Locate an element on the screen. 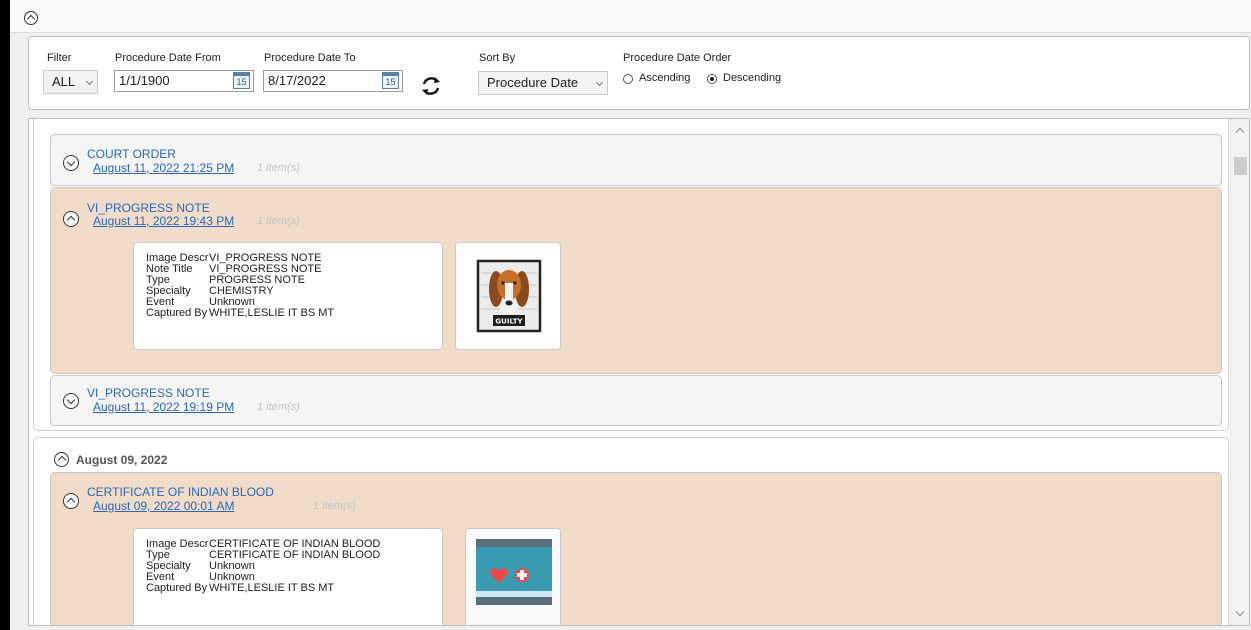  group-date-label: August 09, 2022 is located at coordinates (122, 460).